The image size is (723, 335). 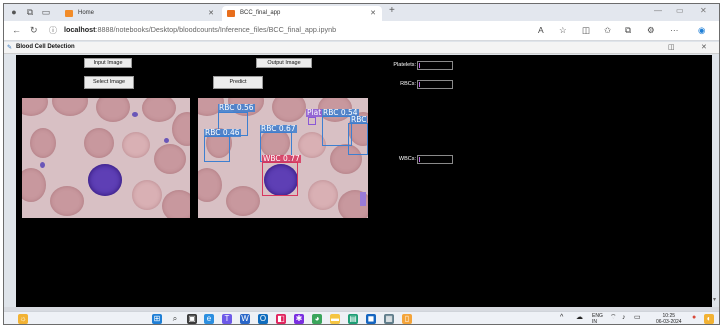 What do you see at coordinates (408, 84) in the screenshot?
I see `rbcs-label: RBCs:` at bounding box center [408, 84].